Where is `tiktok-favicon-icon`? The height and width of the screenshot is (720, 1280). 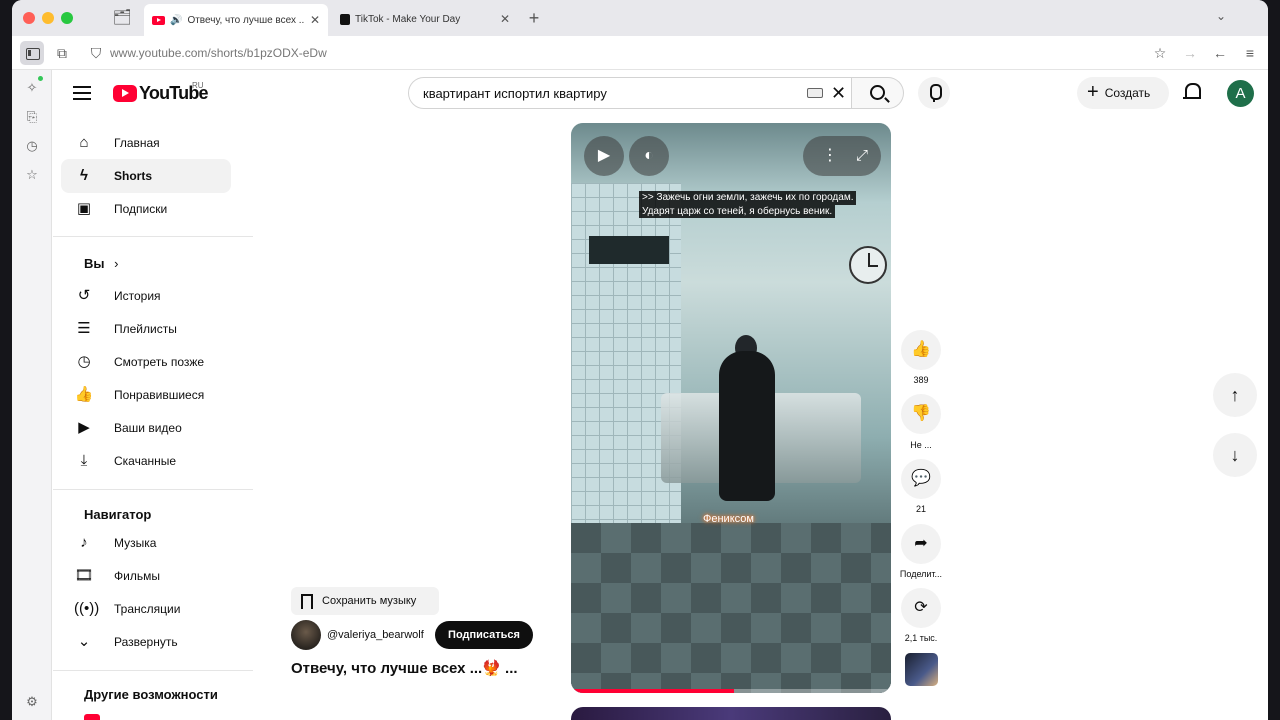
tiktok-favicon-icon is located at coordinates (345, 19).